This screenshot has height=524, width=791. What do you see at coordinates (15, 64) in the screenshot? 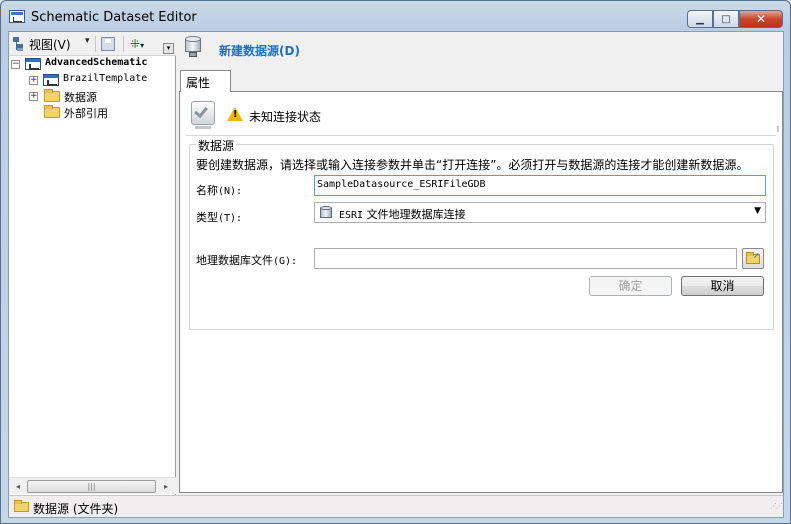
I see `collapse-icon: −` at bounding box center [15, 64].